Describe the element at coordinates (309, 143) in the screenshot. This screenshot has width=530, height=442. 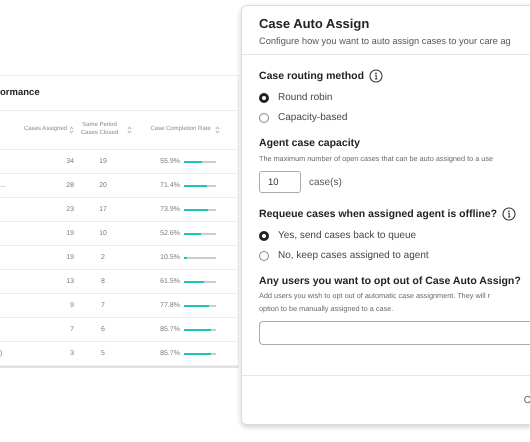
I see `section-label: Agent case capacity` at that location.